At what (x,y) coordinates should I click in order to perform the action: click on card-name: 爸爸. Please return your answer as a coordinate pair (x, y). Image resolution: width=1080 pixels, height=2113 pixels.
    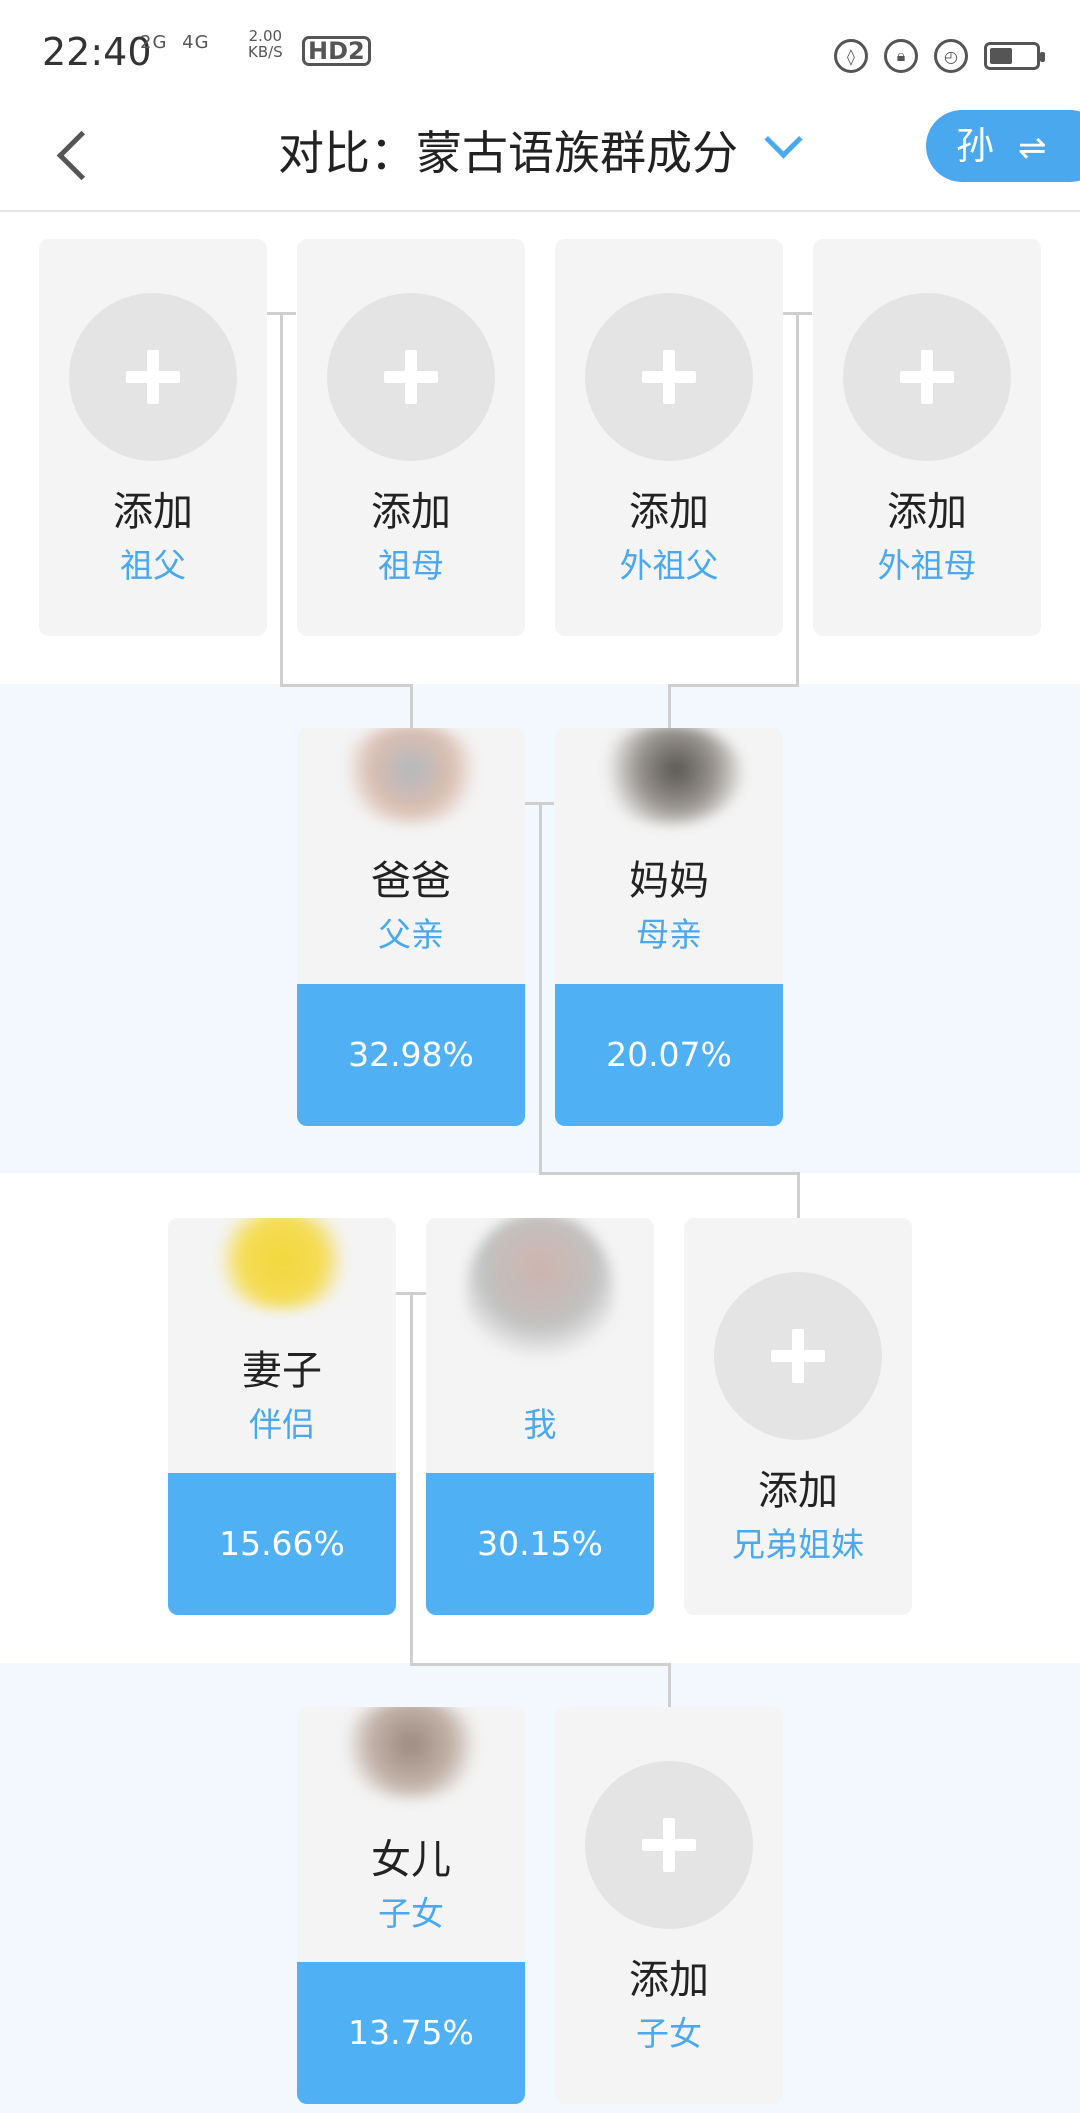
    Looking at the image, I should click on (411, 881).